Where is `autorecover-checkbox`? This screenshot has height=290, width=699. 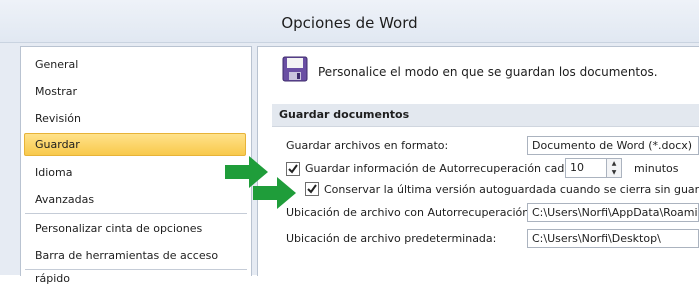 autorecover-checkbox is located at coordinates (293, 169).